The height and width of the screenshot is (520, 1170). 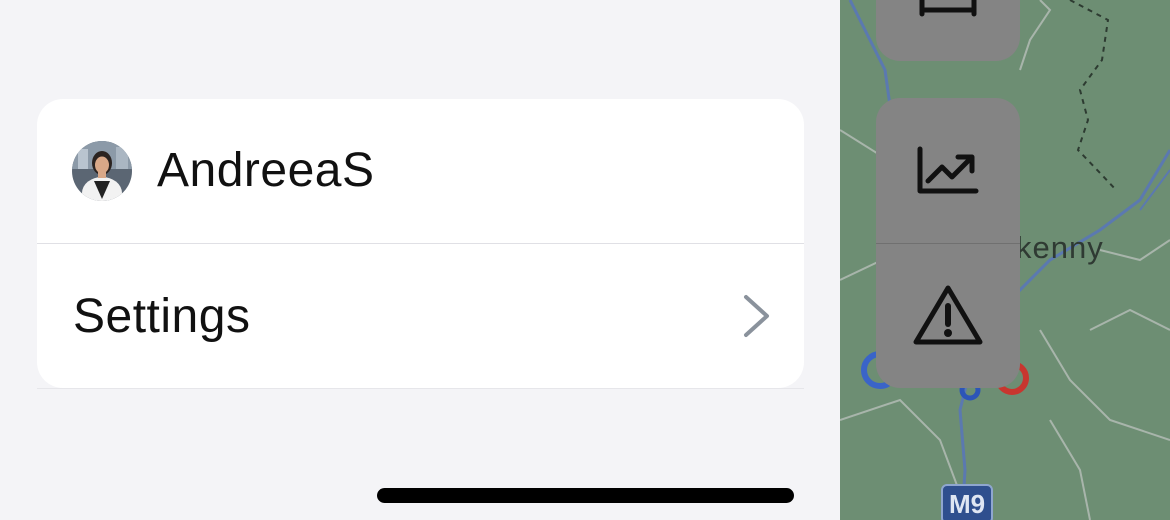 What do you see at coordinates (757, 316) in the screenshot?
I see `chevron-right-icon` at bounding box center [757, 316].